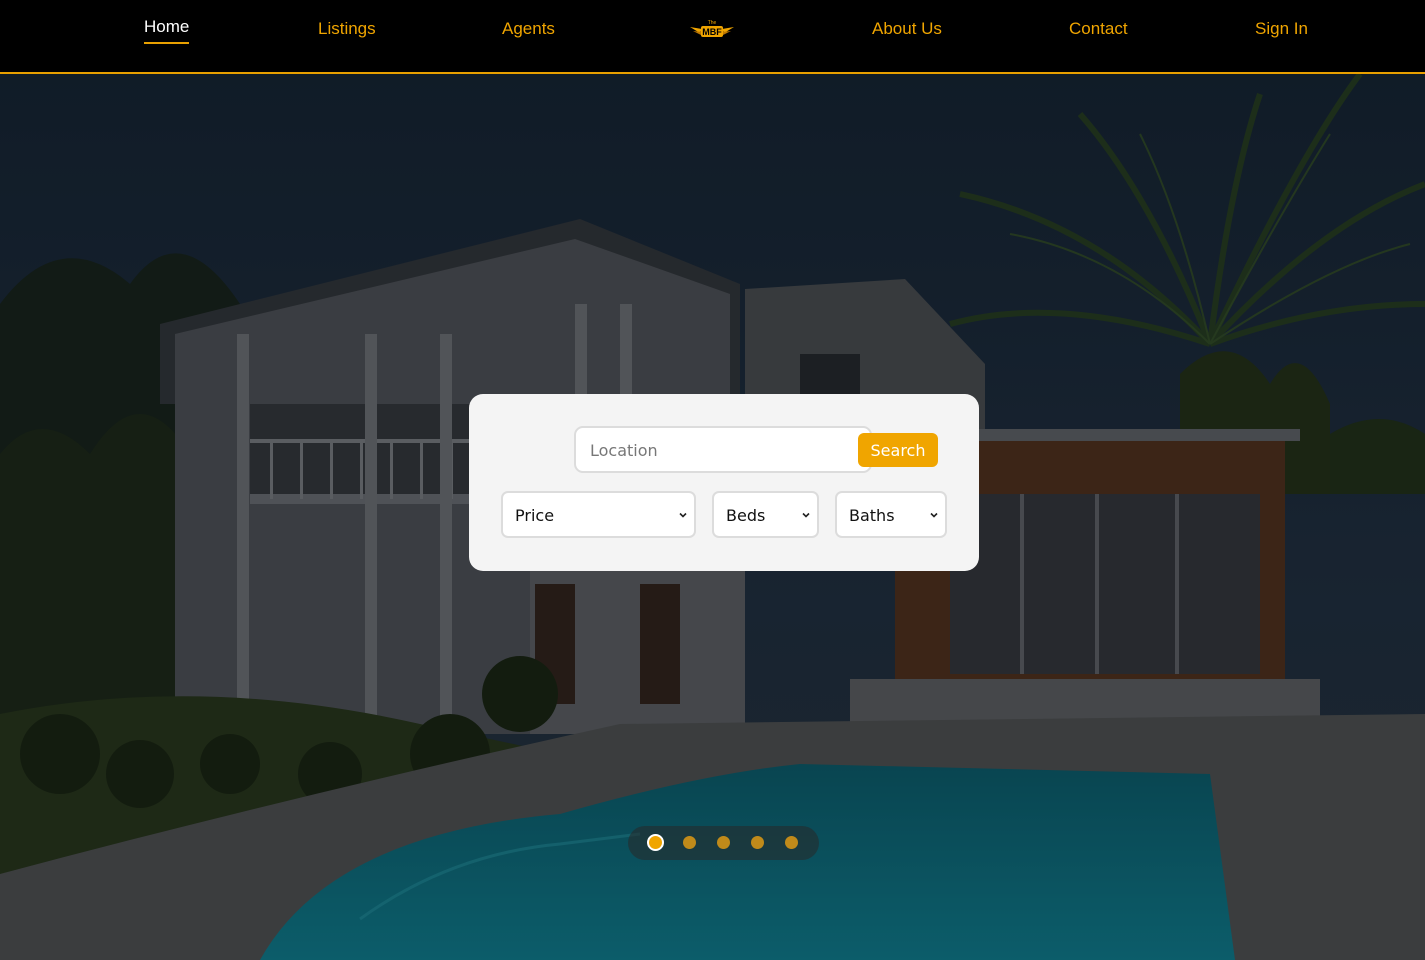  Describe the element at coordinates (1281, 29) in the screenshot. I see `nav-signin-link: Sign In` at that location.